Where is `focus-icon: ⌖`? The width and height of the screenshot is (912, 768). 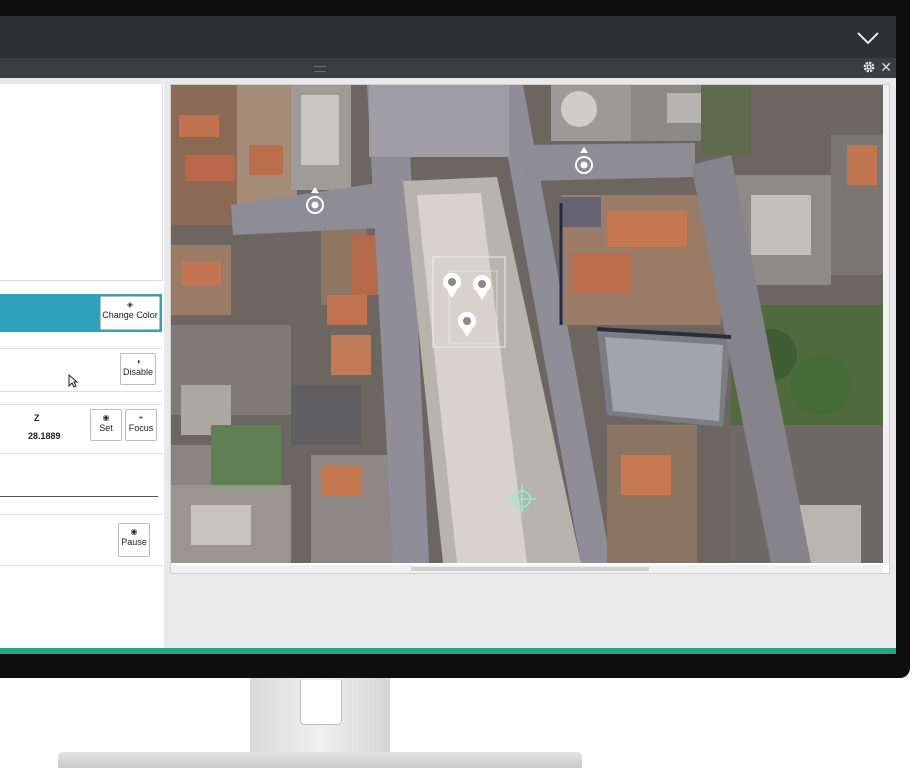 focus-icon: ⌖ is located at coordinates (141, 417).